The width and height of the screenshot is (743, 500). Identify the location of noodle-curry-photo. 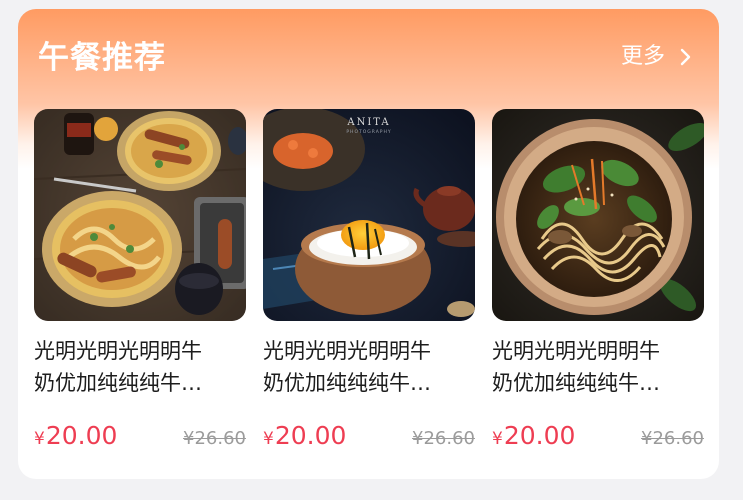
(140, 215).